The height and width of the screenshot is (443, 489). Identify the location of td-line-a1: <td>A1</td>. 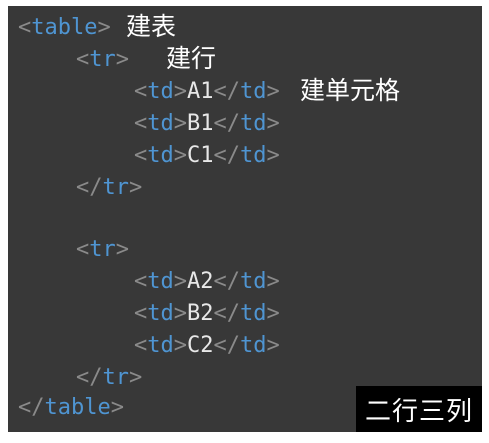
(207, 91).